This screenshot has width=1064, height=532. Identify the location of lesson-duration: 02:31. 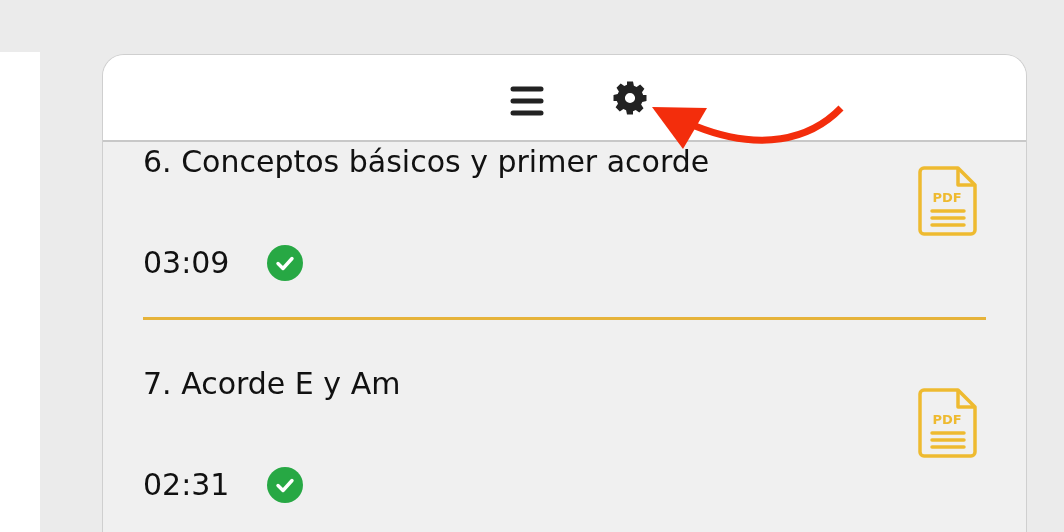
(186, 485).